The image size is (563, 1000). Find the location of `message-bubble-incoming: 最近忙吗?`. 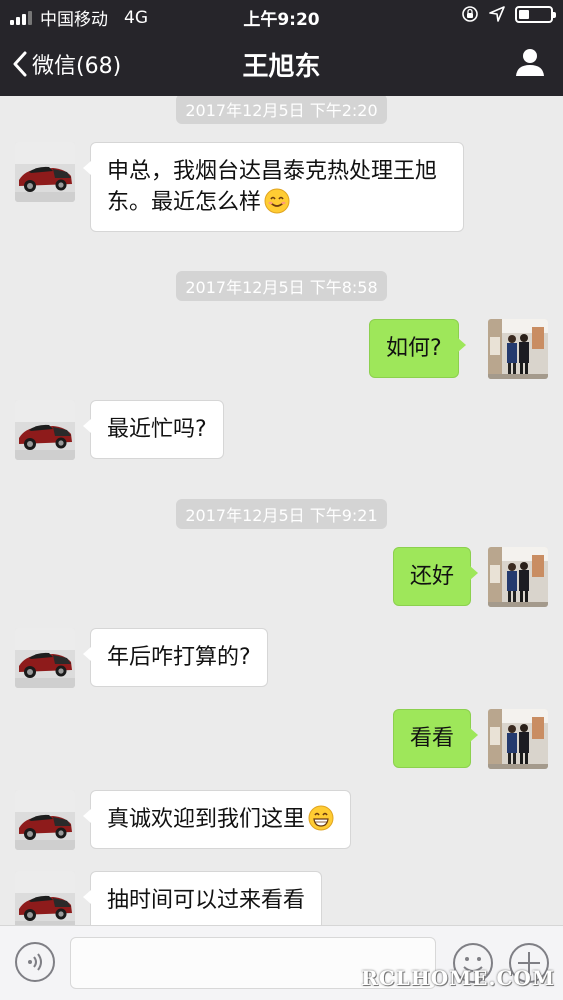

message-bubble-incoming: 最近忙吗? is located at coordinates (153, 429).